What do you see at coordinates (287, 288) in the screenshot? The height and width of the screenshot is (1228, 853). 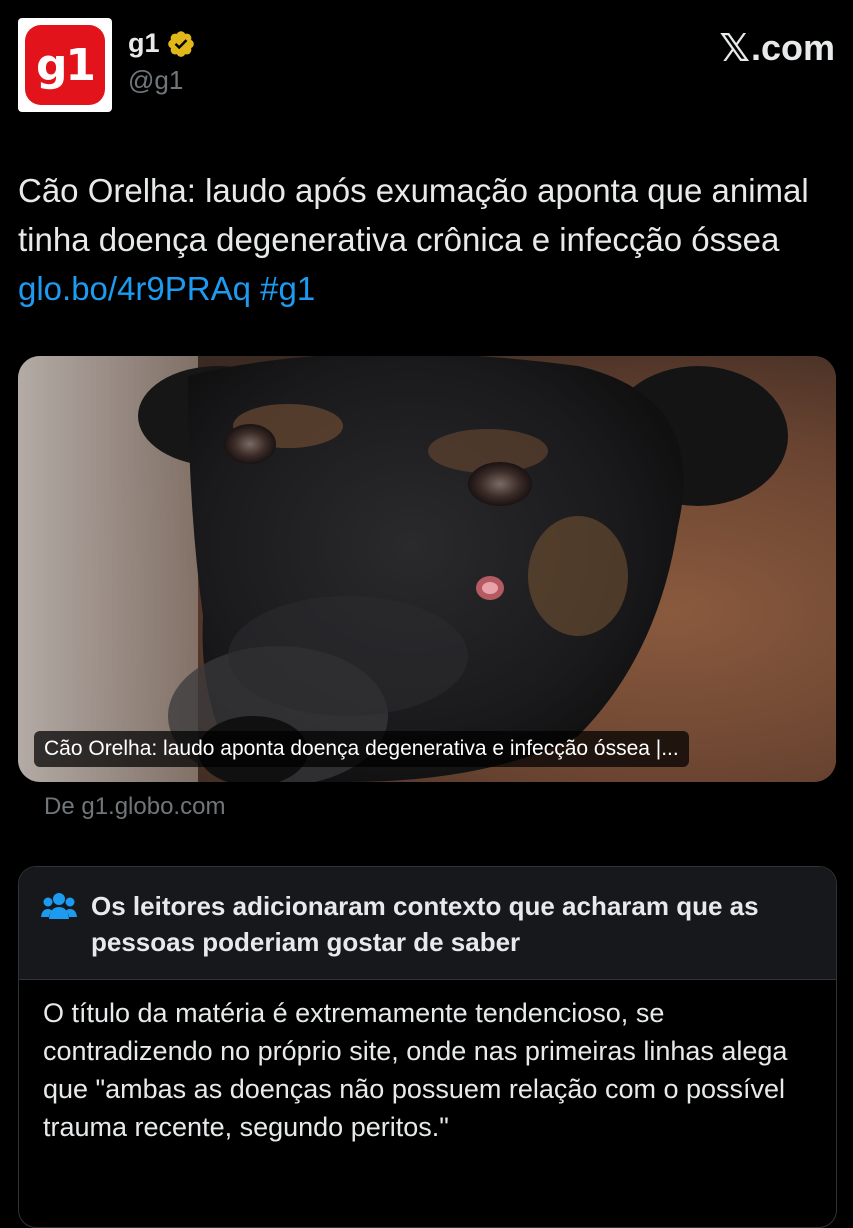 I see `tweet-hashtag: #g1` at bounding box center [287, 288].